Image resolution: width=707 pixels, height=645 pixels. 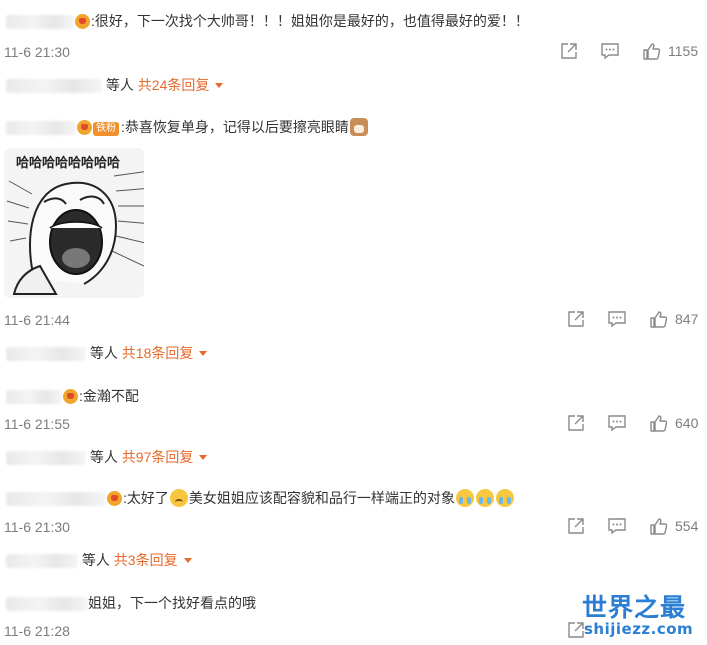 I want to click on comment-1-row: :很好，下一次找个大帅哥！！！姐姐你是最好的，也值得最好的爱！！, so click(x=267, y=21).